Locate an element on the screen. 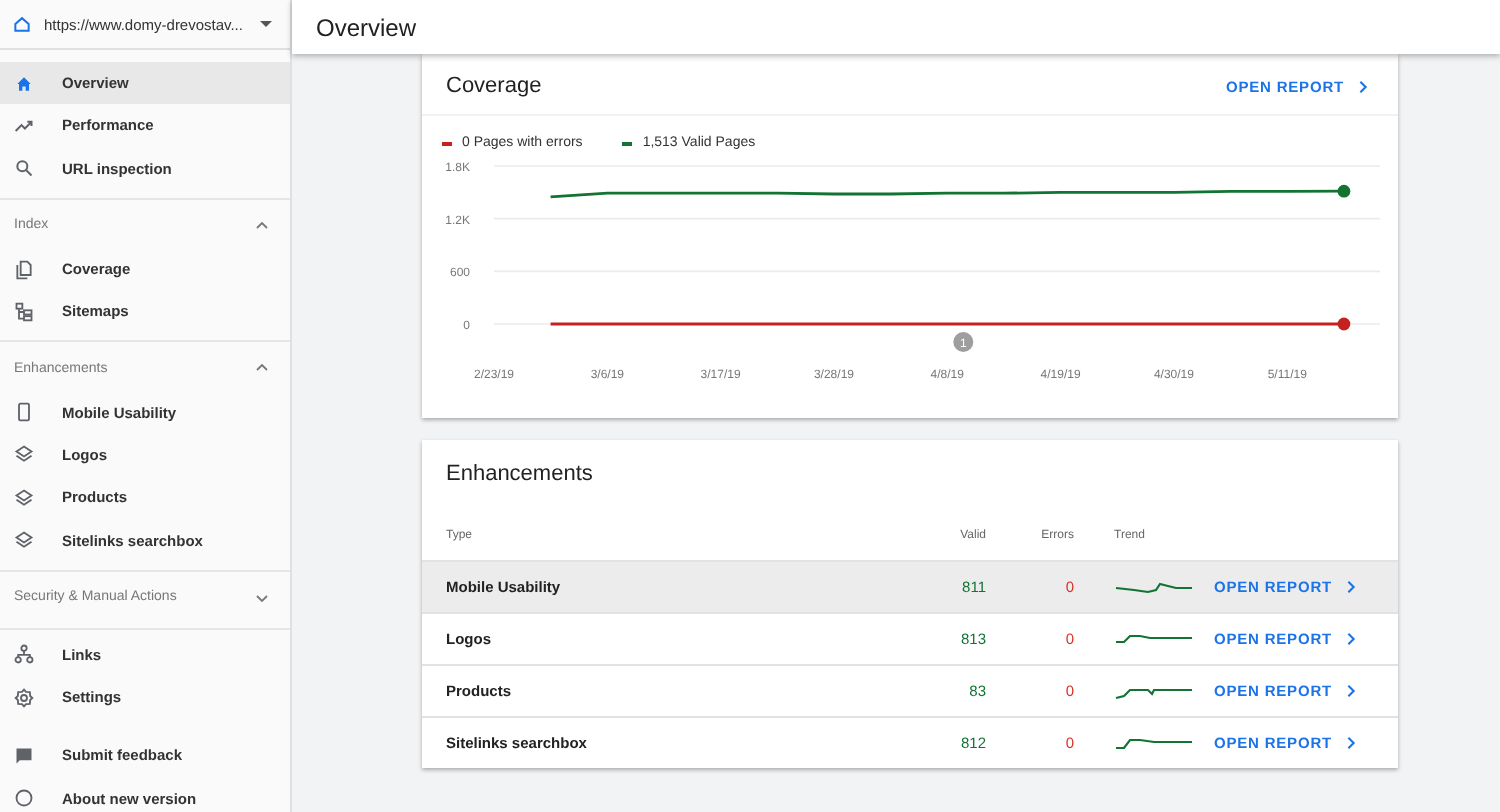  network-icon is located at coordinates (24, 654).